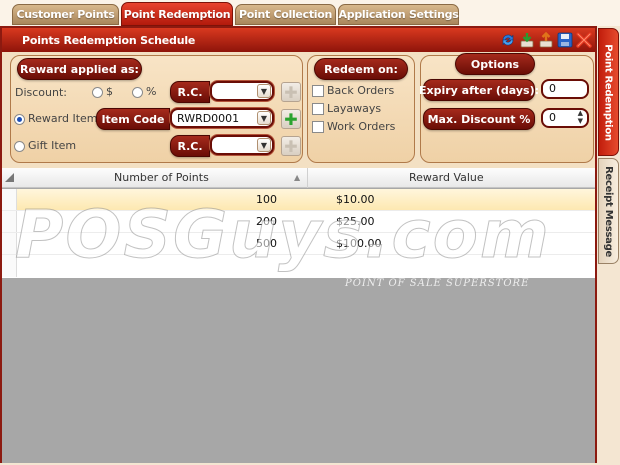 The height and width of the screenshot is (465, 620). Describe the element at coordinates (291, 146) in the screenshot. I see `add-rc-2-icon: ✚` at that location.